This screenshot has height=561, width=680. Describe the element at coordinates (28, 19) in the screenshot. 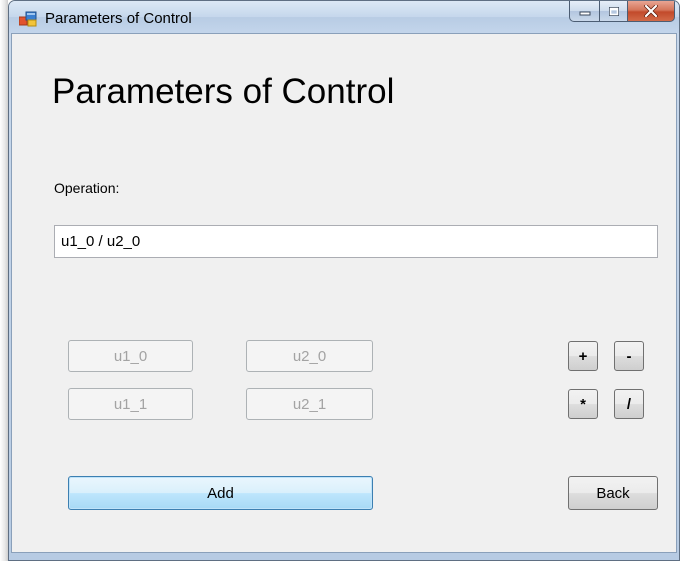

I see `application-icon` at that location.